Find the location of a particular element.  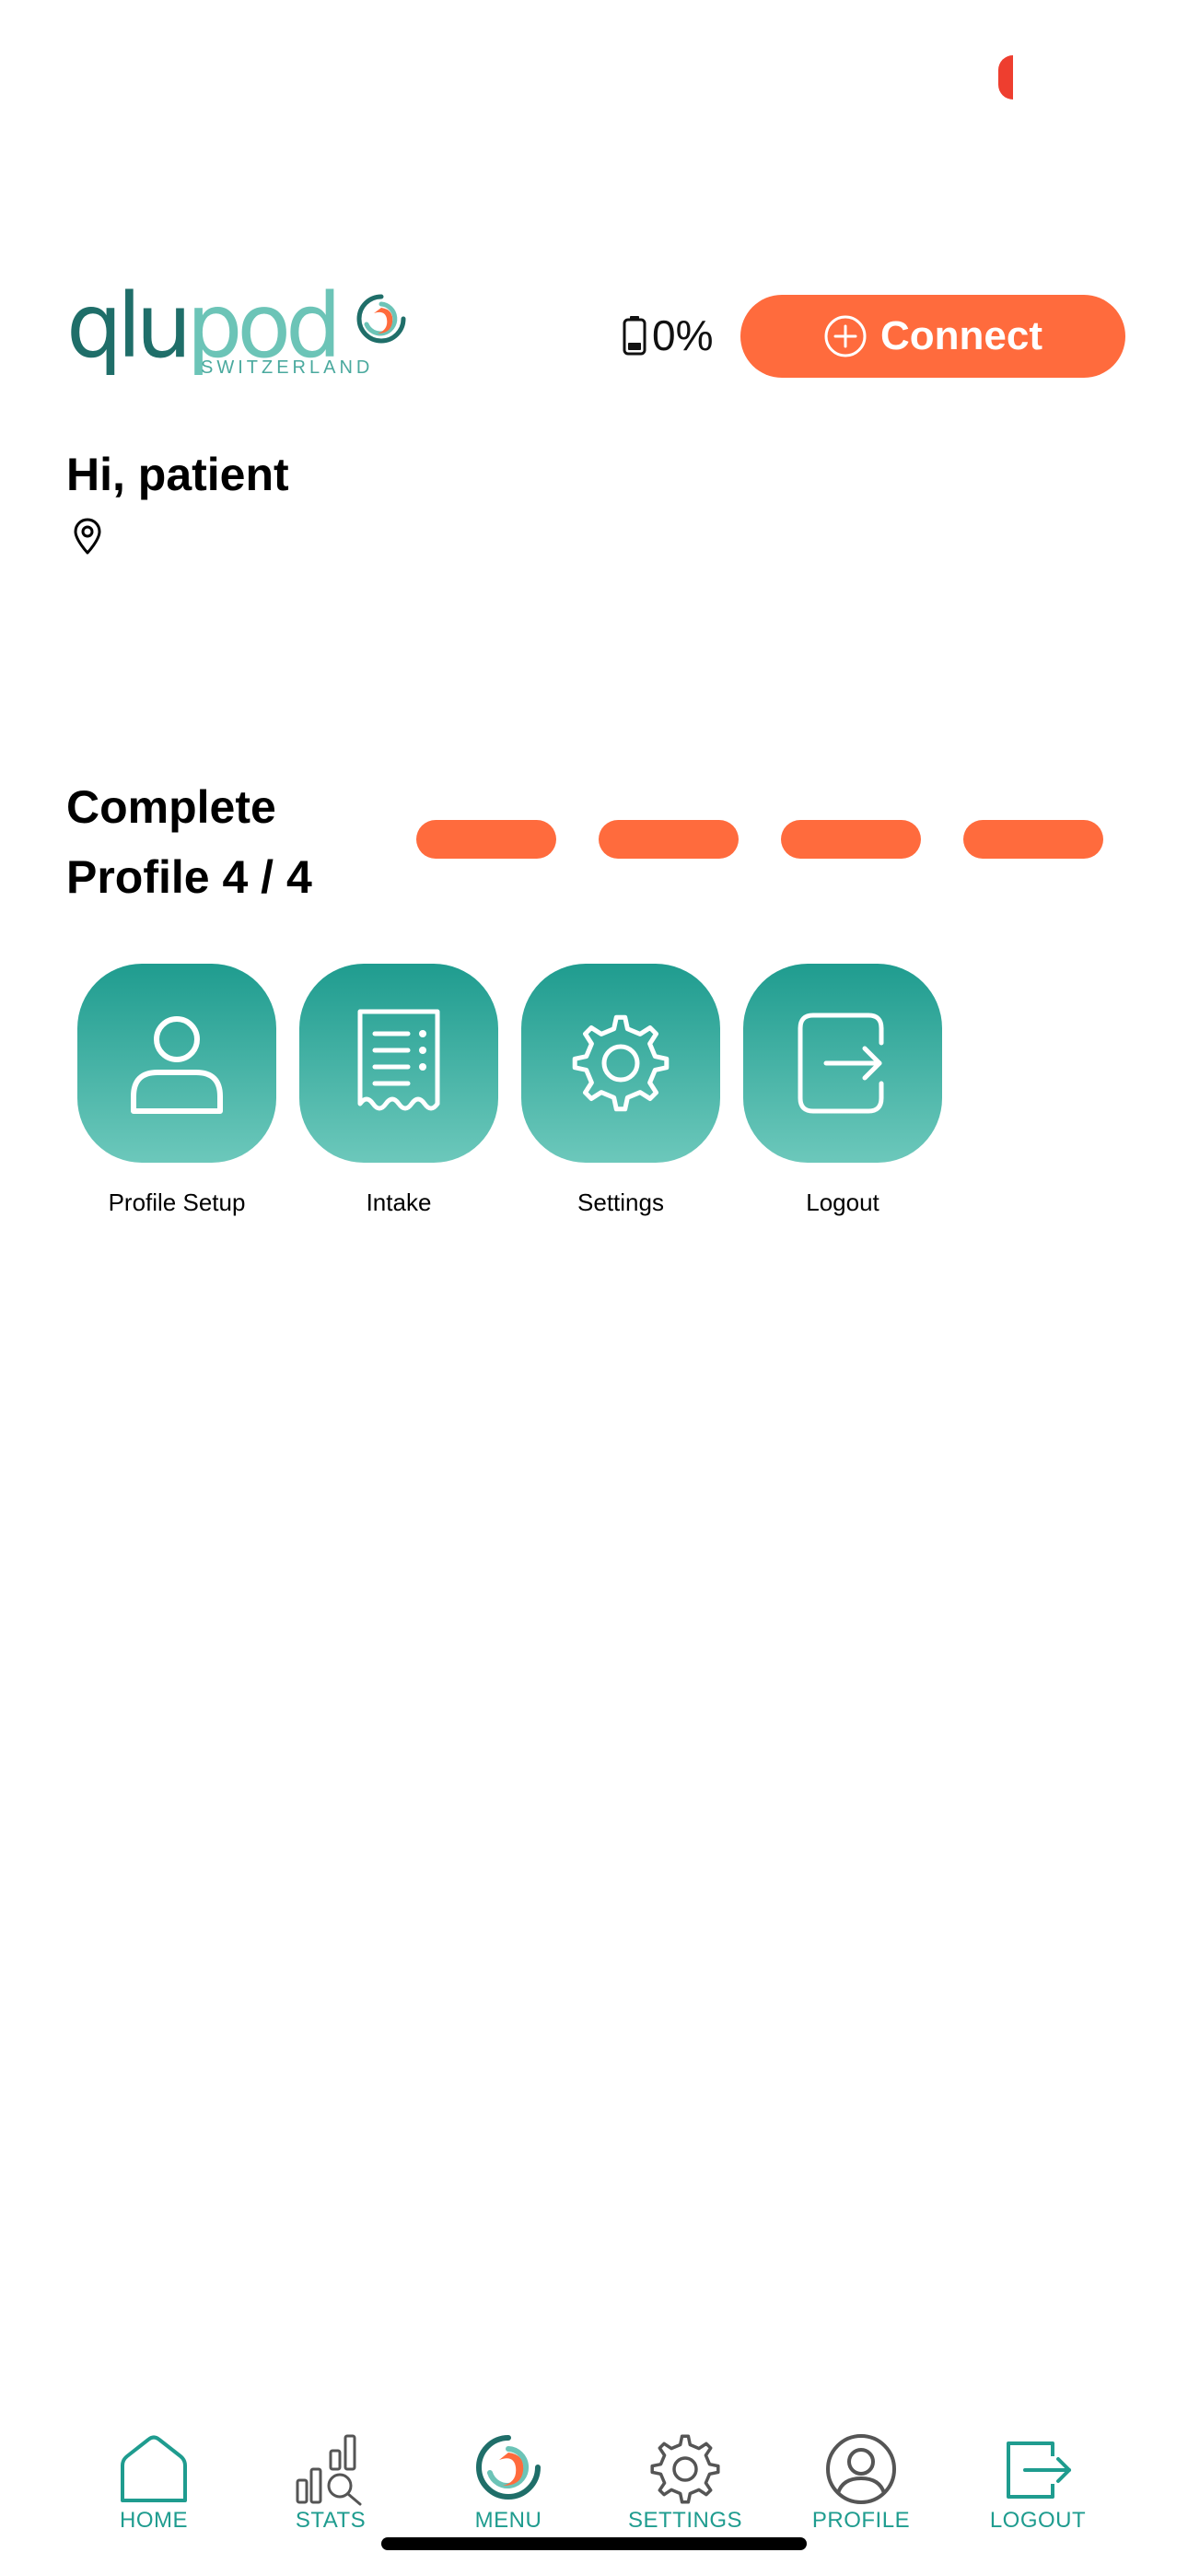

intake-button is located at coordinates (398, 1063).